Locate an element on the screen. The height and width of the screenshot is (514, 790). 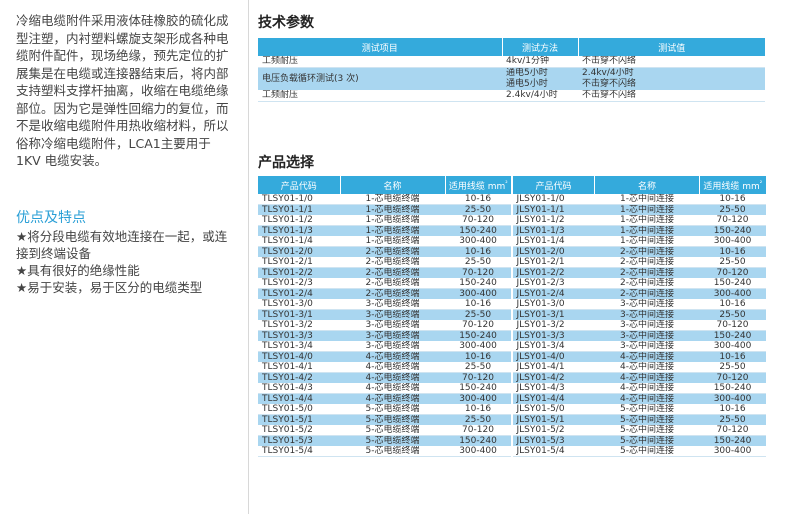
product-row: TLSY01-5/3 5-芯电缆终端 150-240 is located at coordinates (384, 440).